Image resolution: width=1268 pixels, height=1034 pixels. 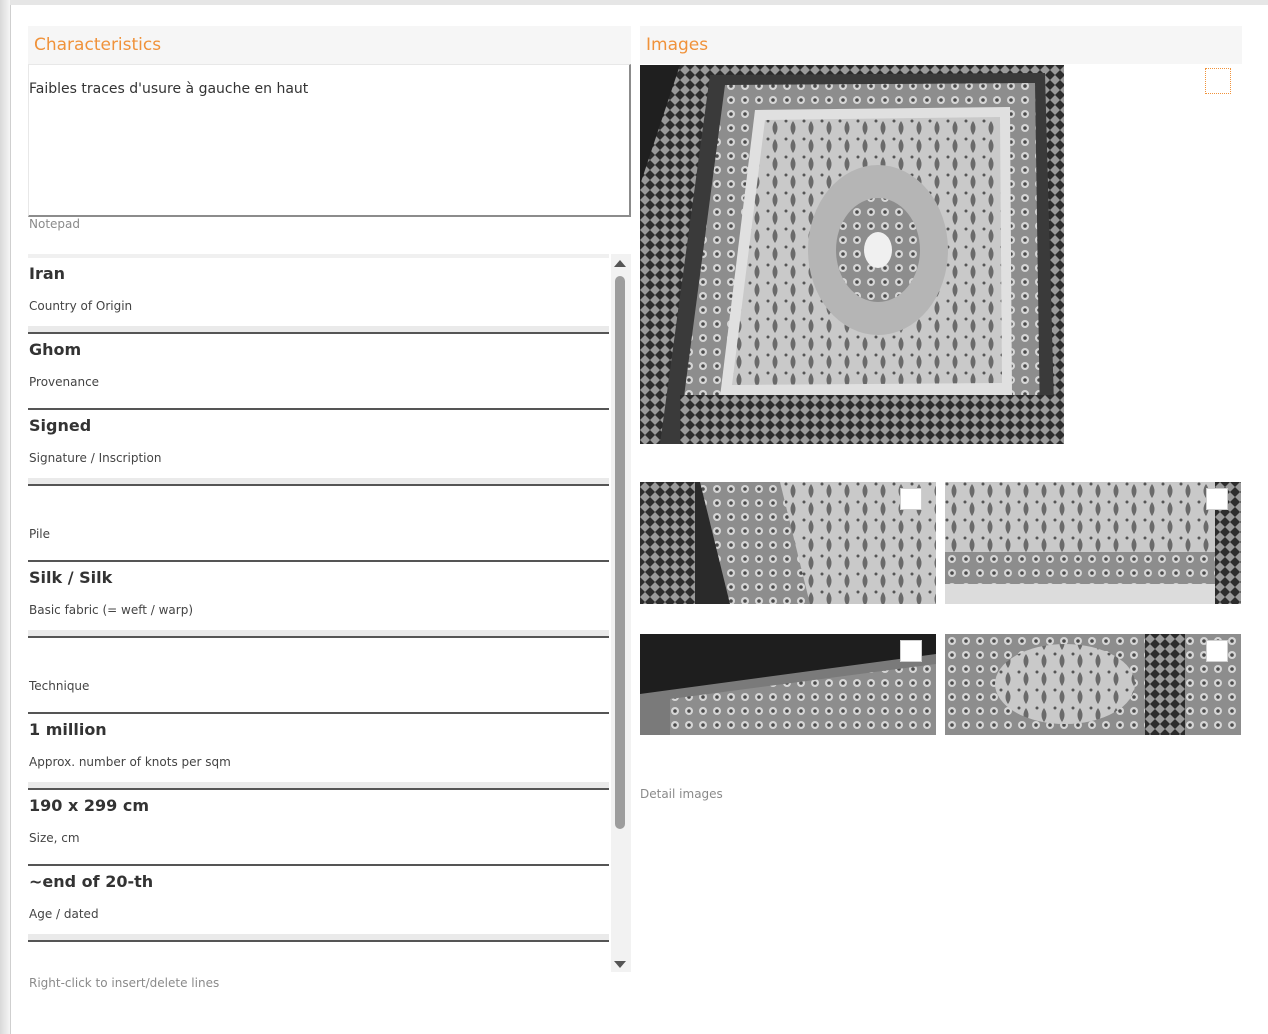 What do you see at coordinates (54, 838) in the screenshot?
I see `field-label: Size, cm` at bounding box center [54, 838].